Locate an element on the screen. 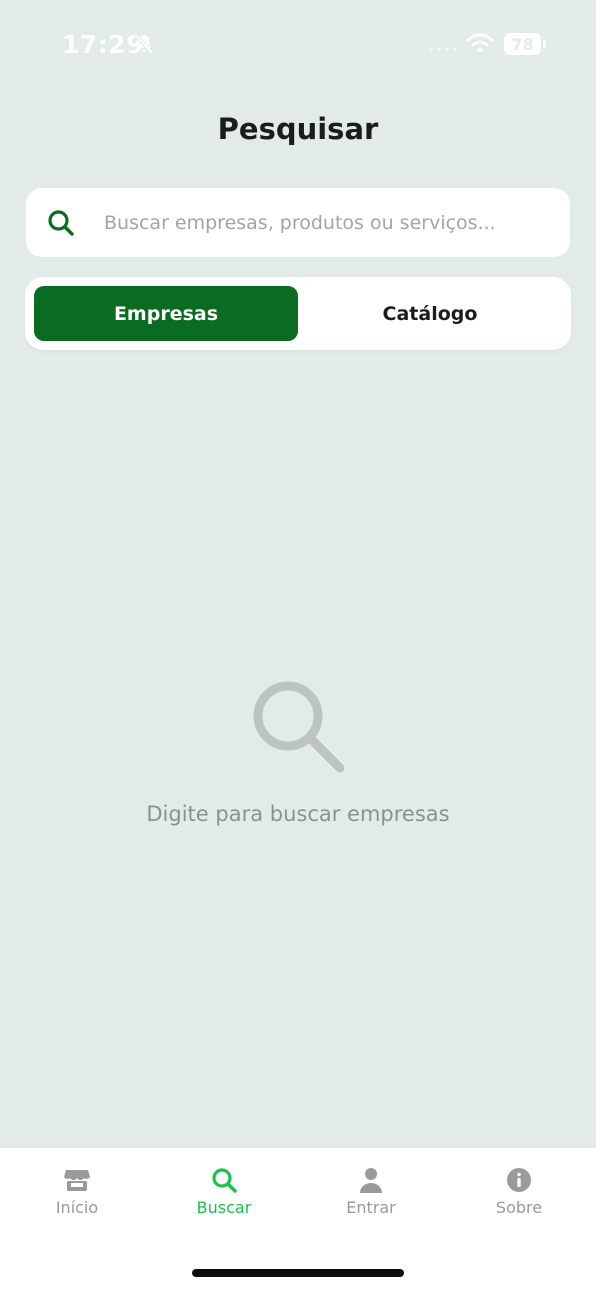 This screenshot has width=596, height=1290. tab-entrar: Entrar is located at coordinates (371, 1191).